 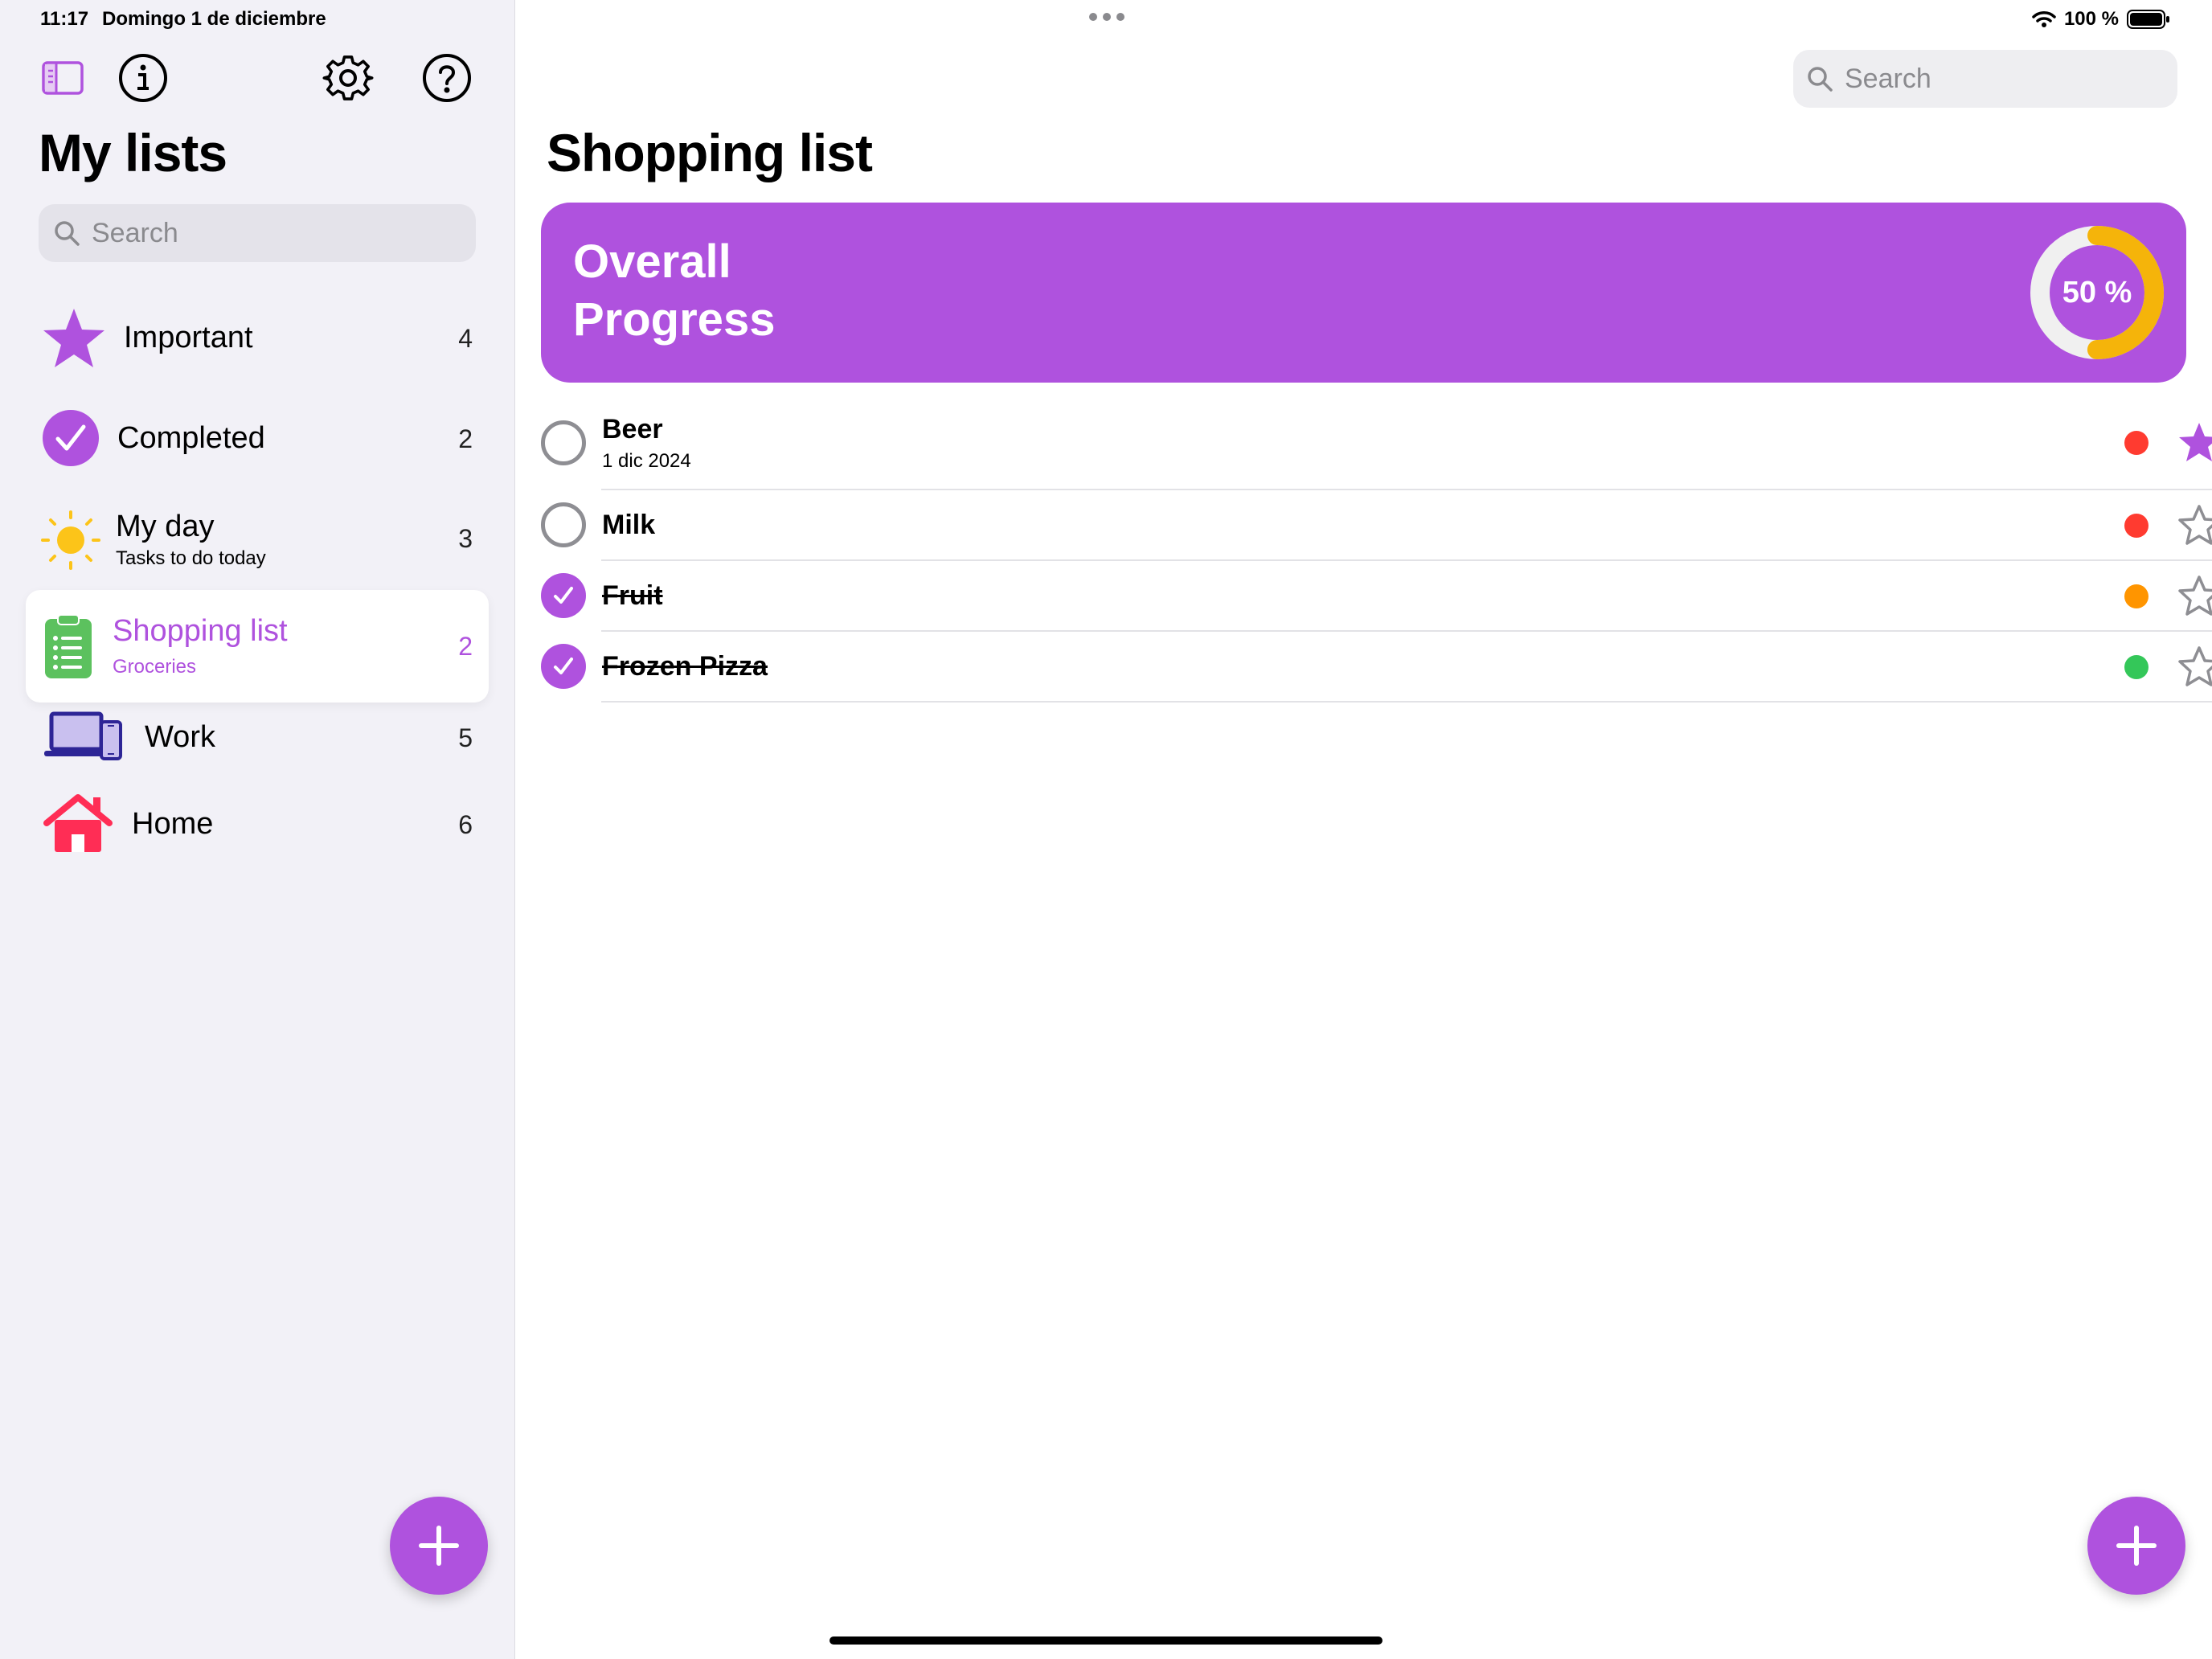 I want to click on task-row: Beer 1 dic 2024, so click(x=1376, y=446).